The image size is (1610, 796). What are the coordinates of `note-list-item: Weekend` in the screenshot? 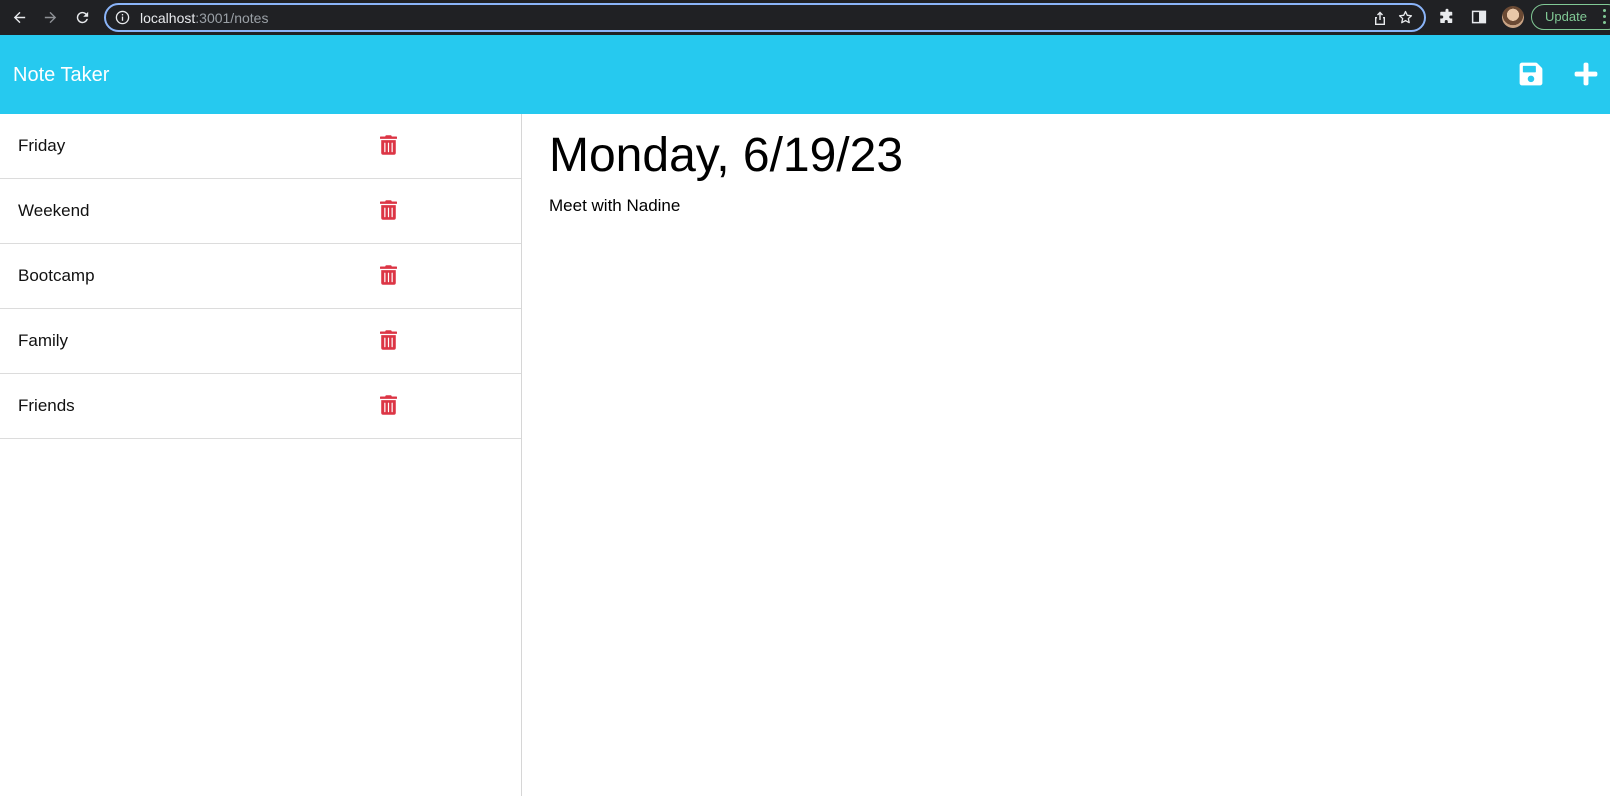 It's located at (260, 211).